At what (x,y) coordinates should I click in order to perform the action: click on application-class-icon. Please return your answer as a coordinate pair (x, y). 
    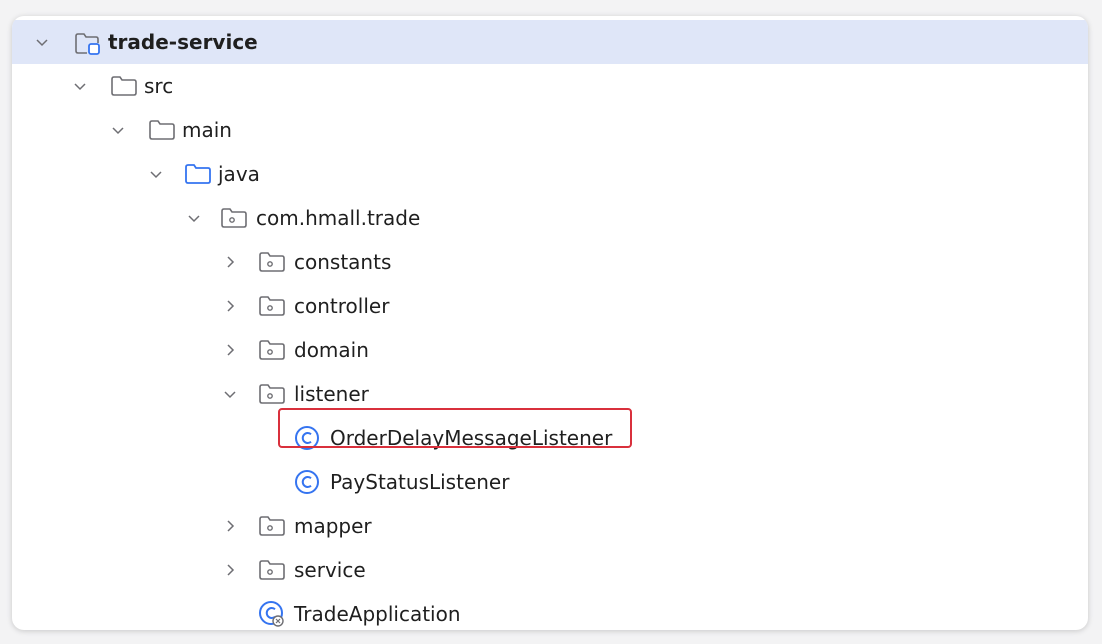
    Looking at the image, I should click on (272, 614).